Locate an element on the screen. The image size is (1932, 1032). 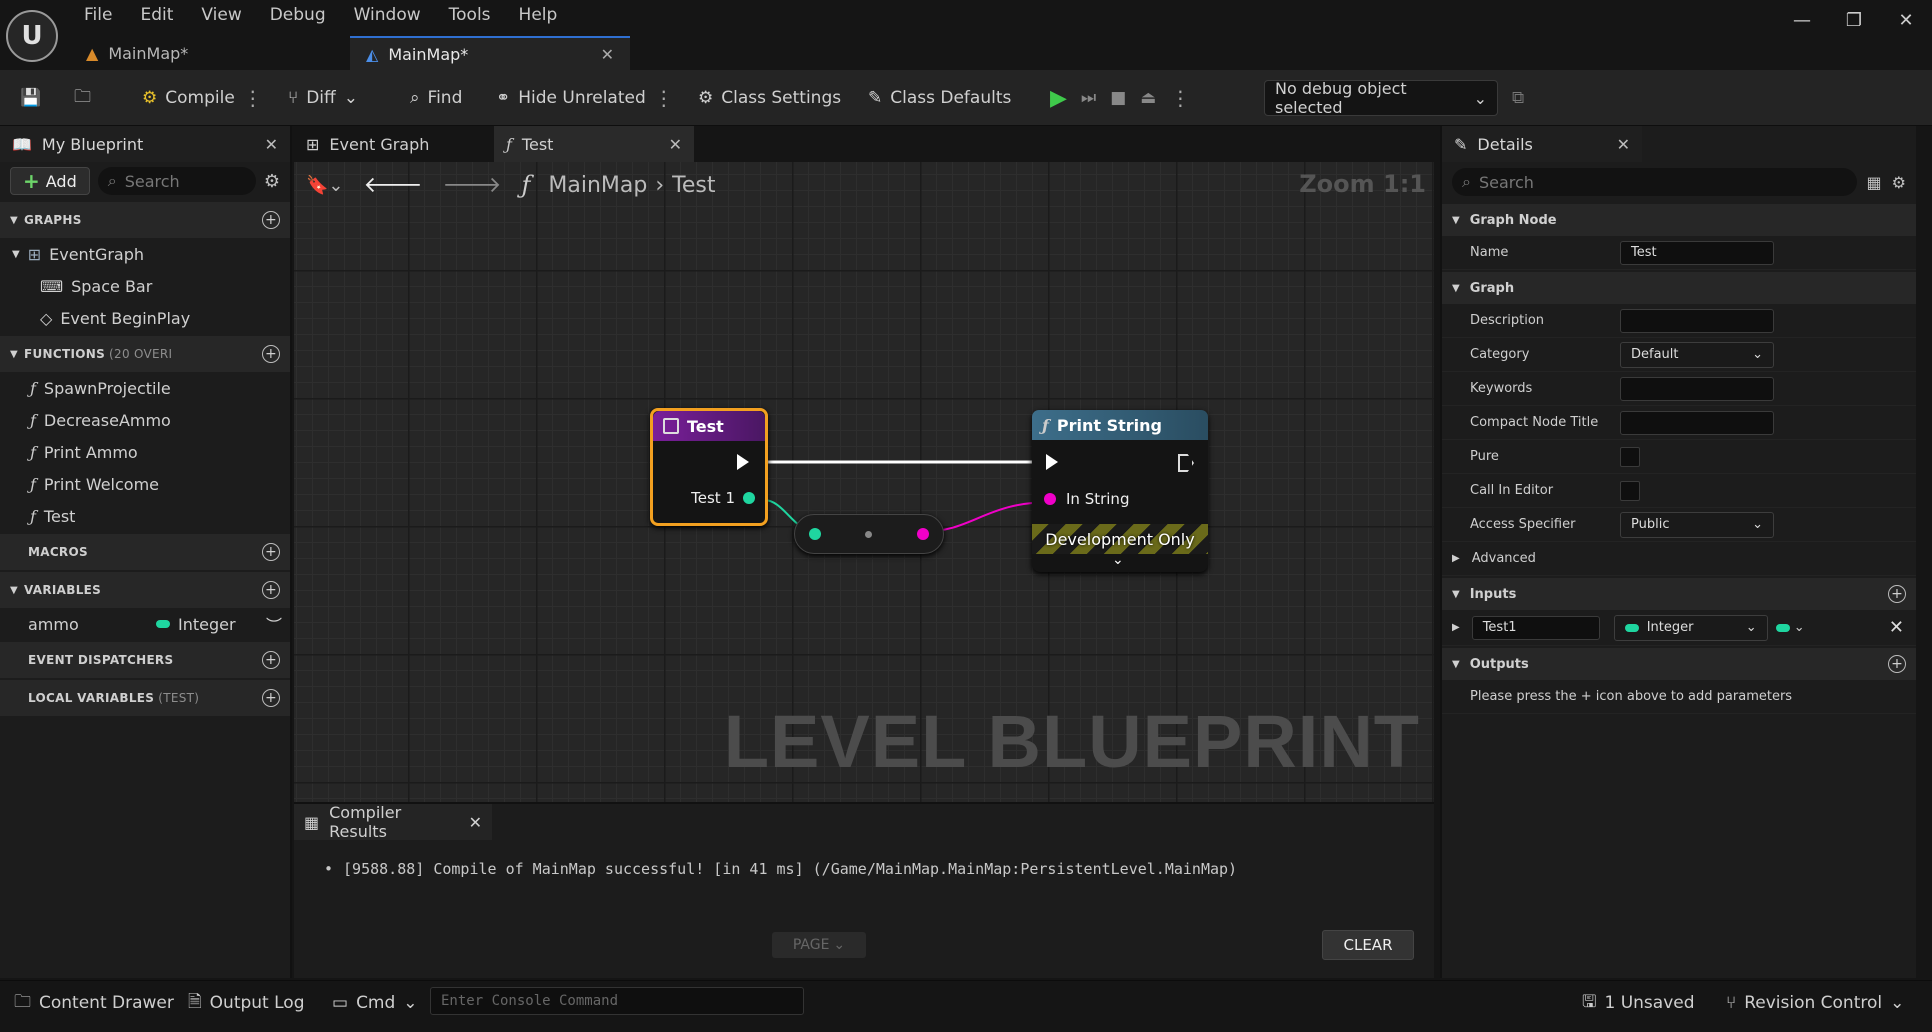
exec-in-pin is located at coordinates (1052, 462).